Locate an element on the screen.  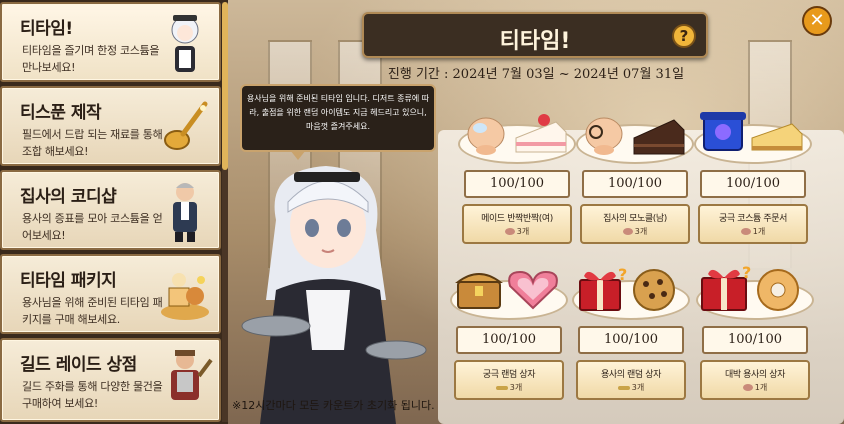
sidebar-item-desc: 용사의 증표를 모아 코스튬을 얻어보세요! is located at coordinates (92, 227).